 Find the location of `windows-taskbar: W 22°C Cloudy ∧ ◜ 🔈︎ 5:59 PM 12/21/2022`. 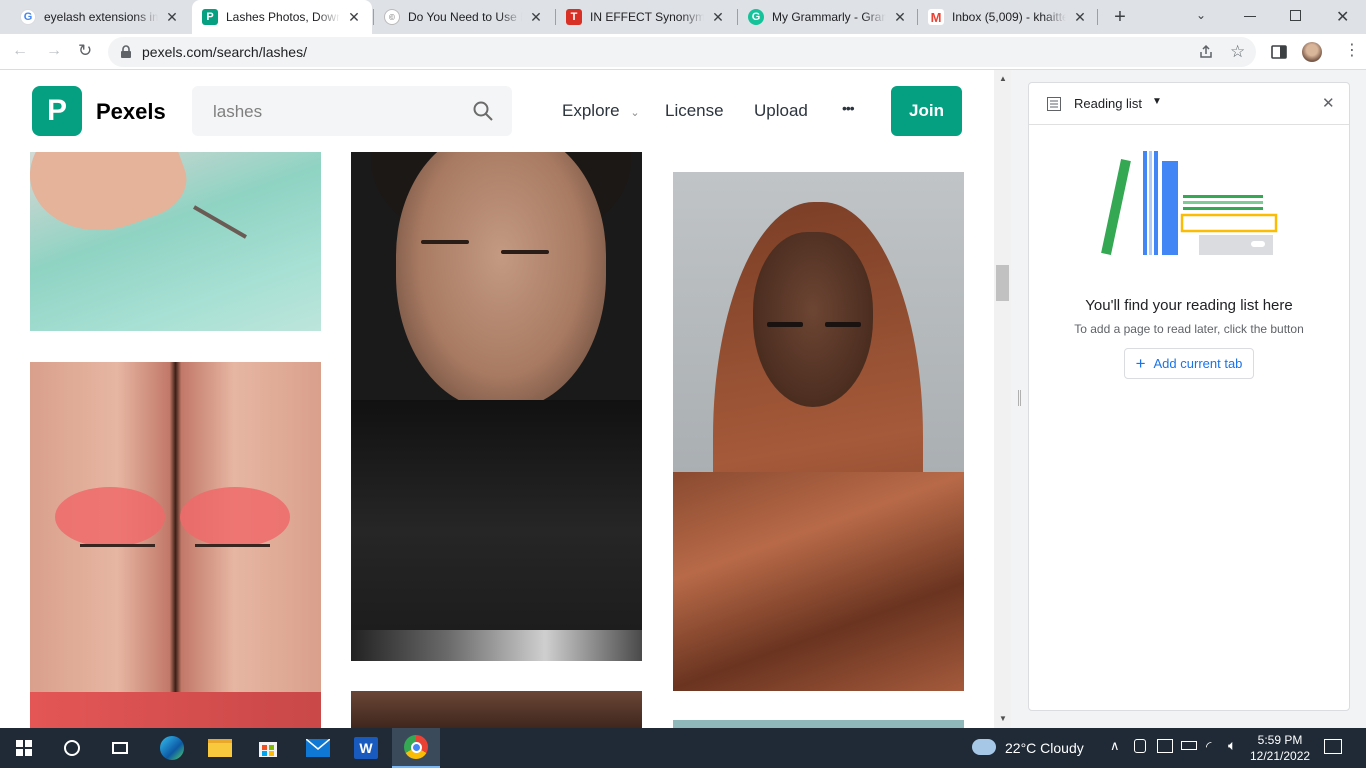

windows-taskbar: W 22°C Cloudy ∧ ◜ 🔈︎ 5:59 PM 12/21/2022 is located at coordinates (683, 748).